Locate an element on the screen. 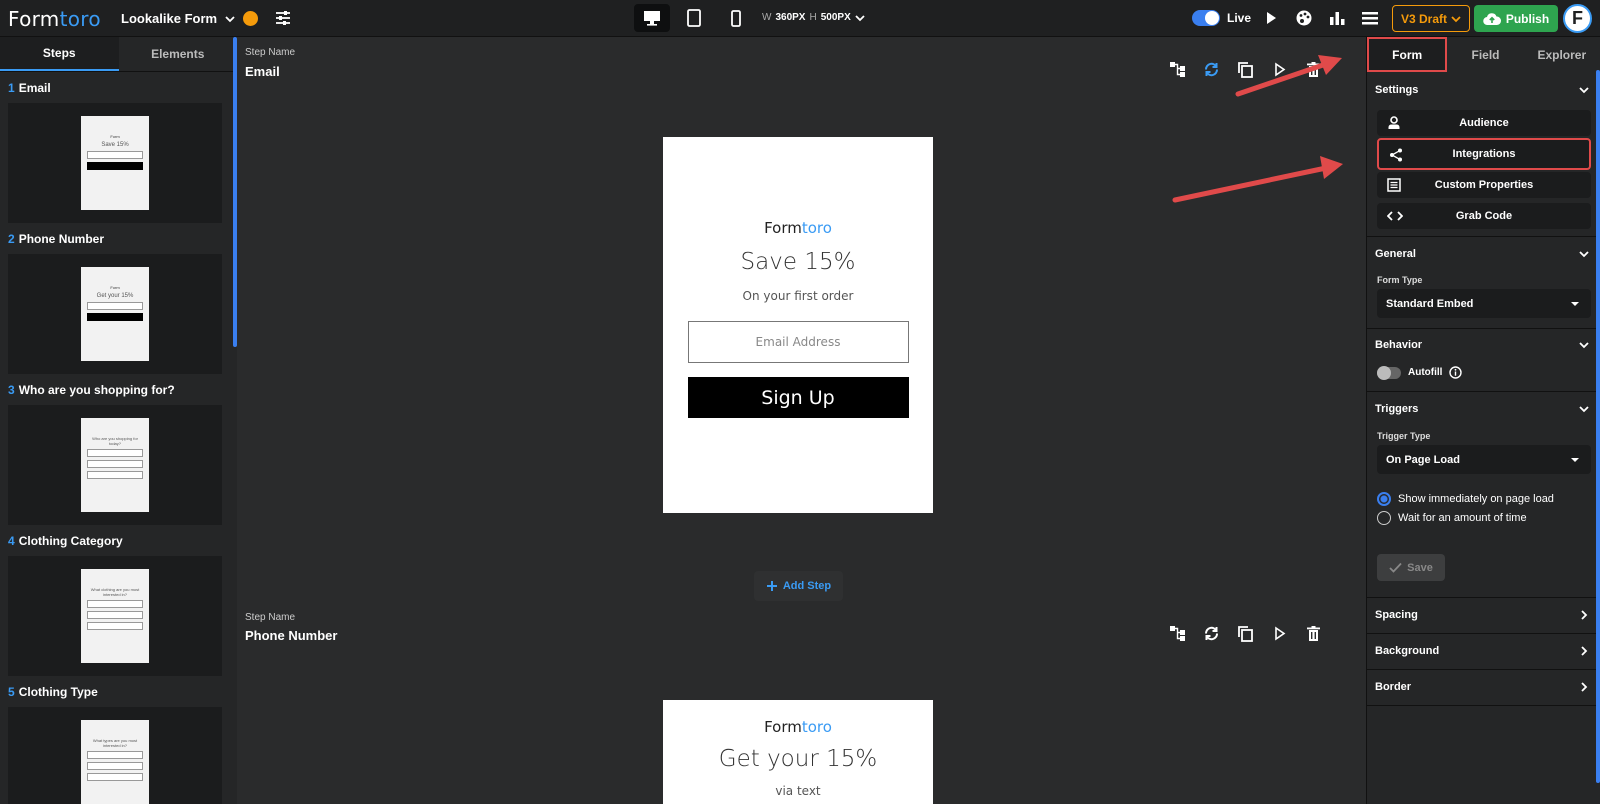 This screenshot has width=1600, height=804. add-step-label: Add Step is located at coordinates (807, 586).